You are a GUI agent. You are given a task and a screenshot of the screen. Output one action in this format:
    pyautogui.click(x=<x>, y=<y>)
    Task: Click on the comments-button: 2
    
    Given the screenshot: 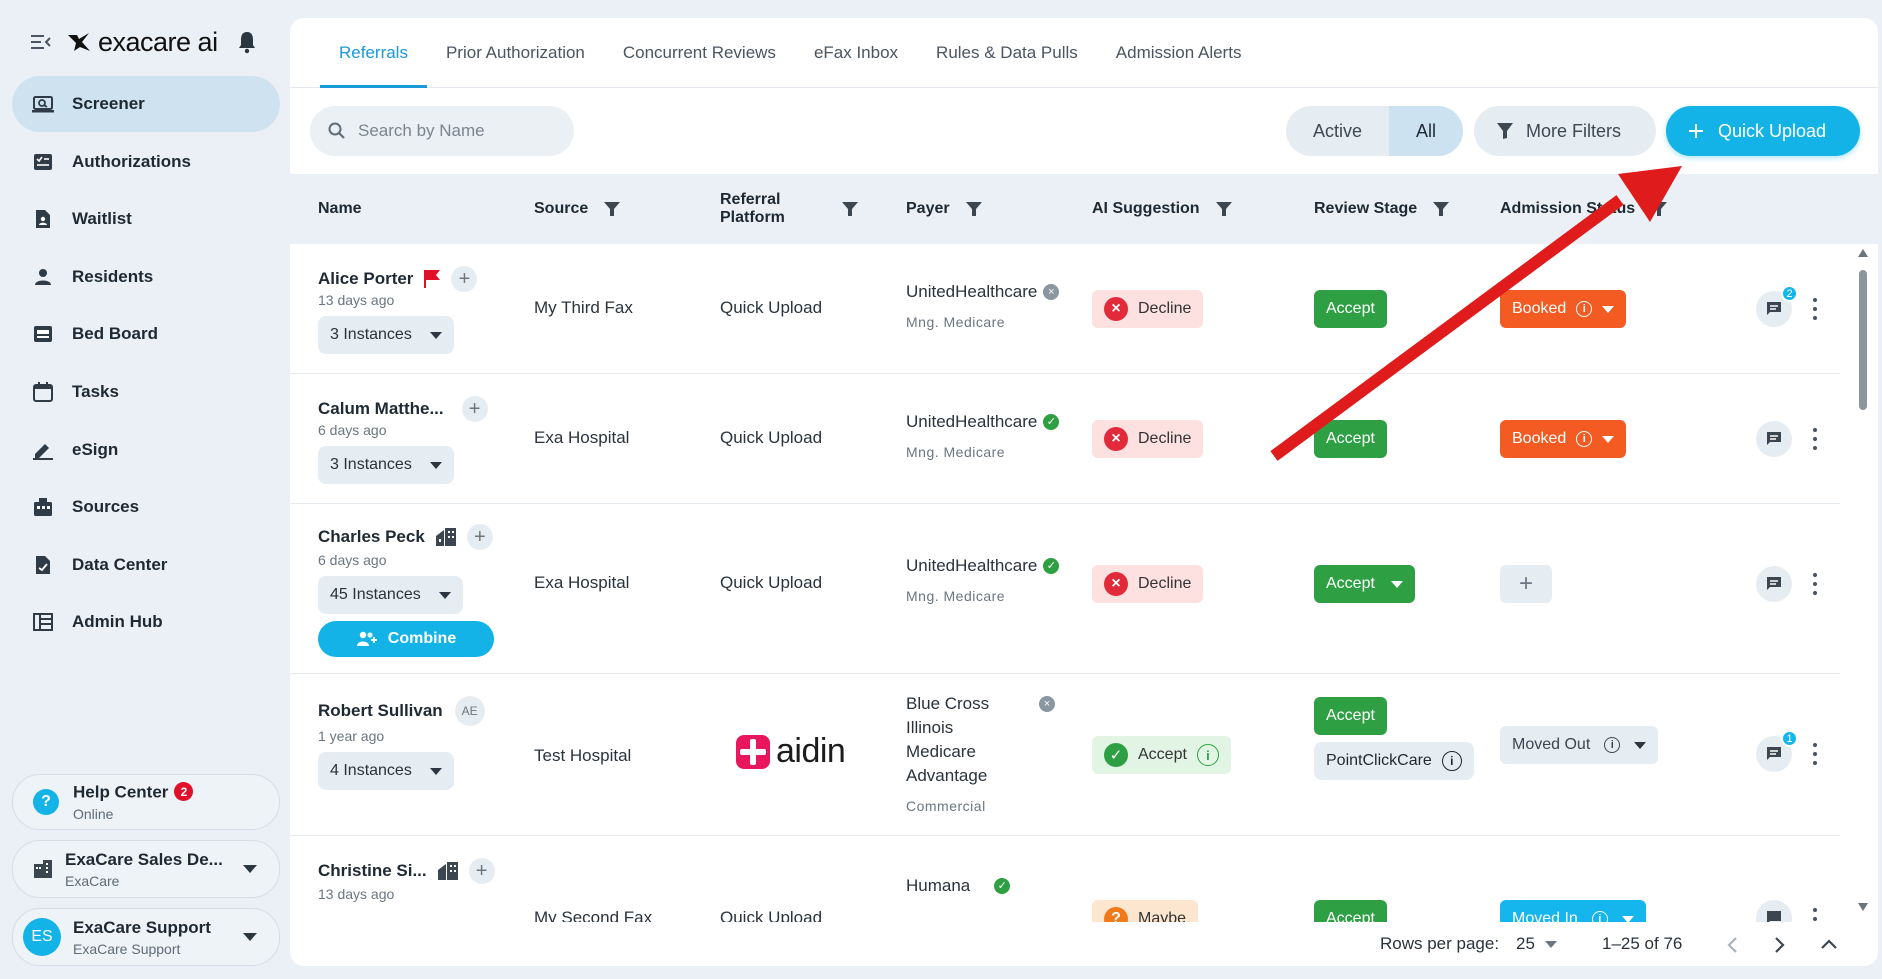 What is the action you would take?
    pyautogui.click(x=1777, y=306)
    